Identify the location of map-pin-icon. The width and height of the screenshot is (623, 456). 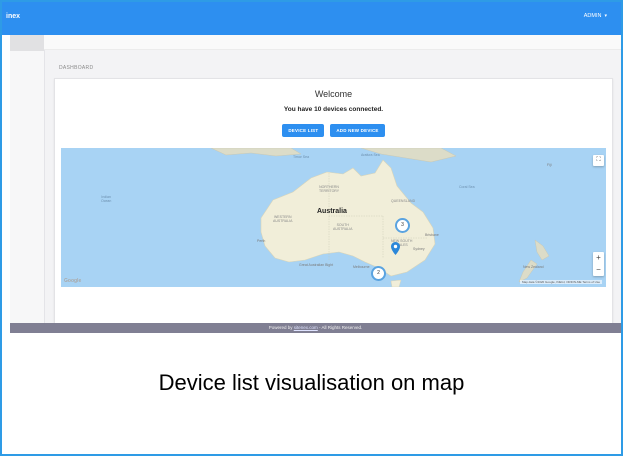
(395, 248).